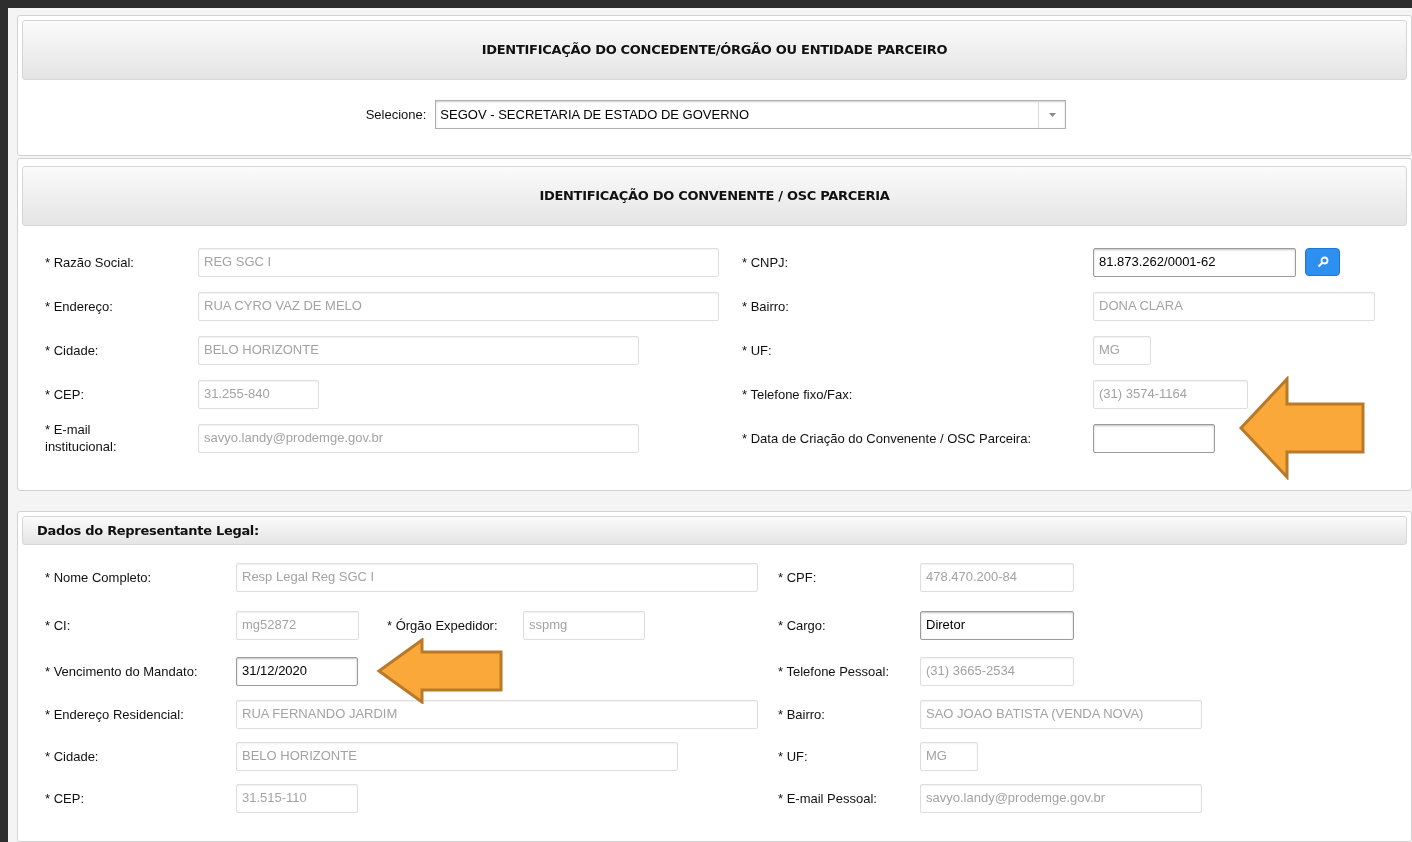 The height and width of the screenshot is (842, 1412). What do you see at coordinates (997, 625) in the screenshot?
I see `input-field: Diretor` at bounding box center [997, 625].